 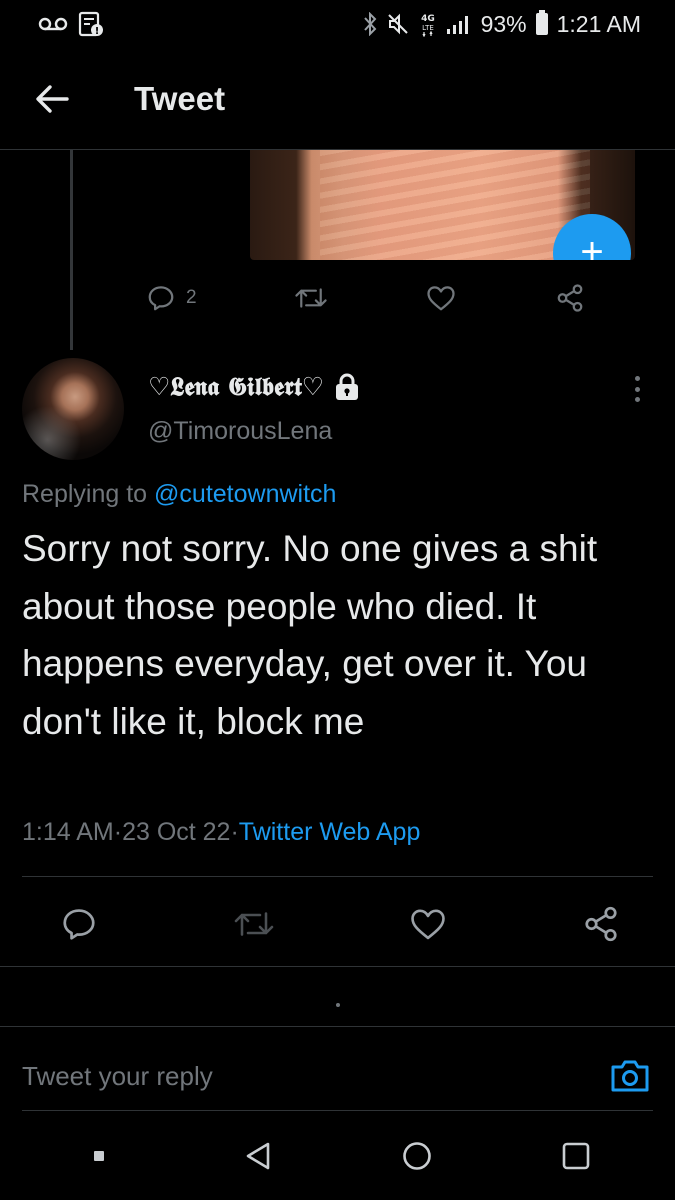 I want to click on replying-prefix: Replying to, so click(x=88, y=494).